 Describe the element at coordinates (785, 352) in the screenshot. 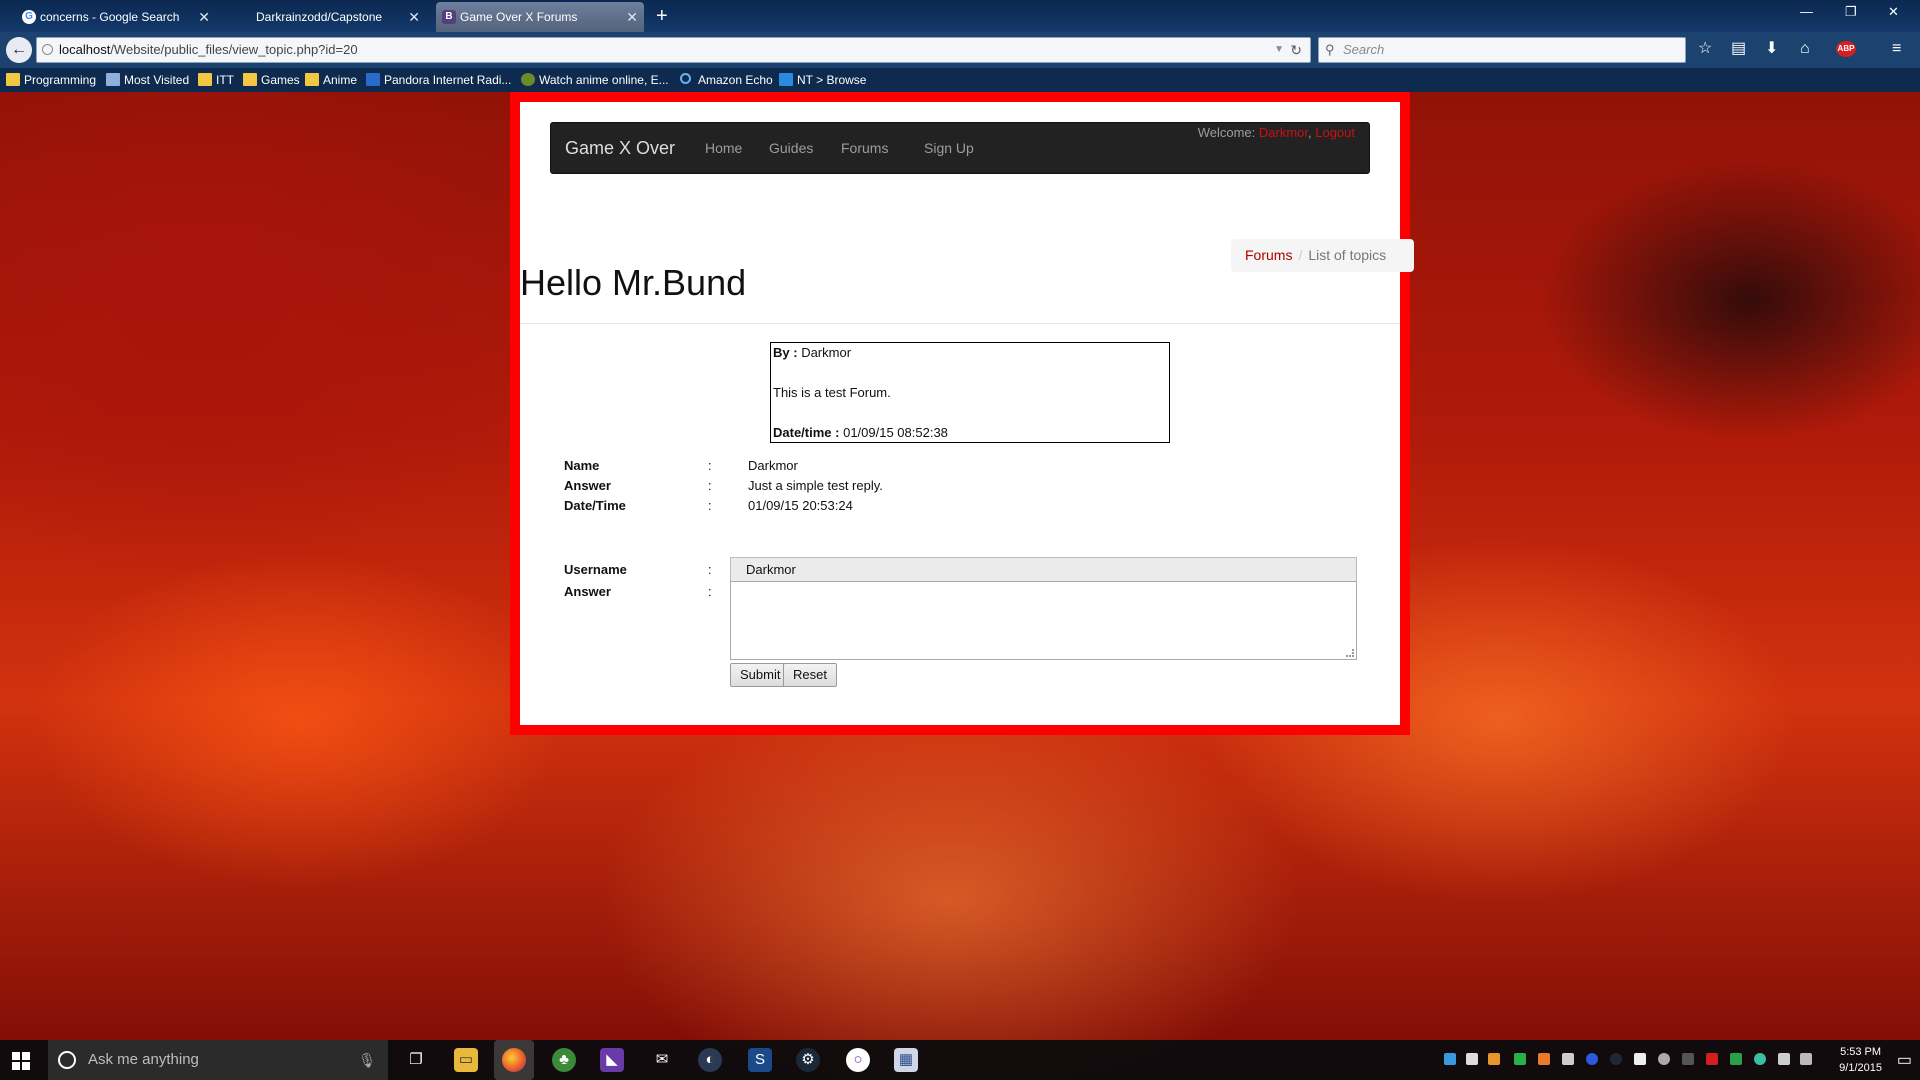

I see `post-author-label: By :` at that location.